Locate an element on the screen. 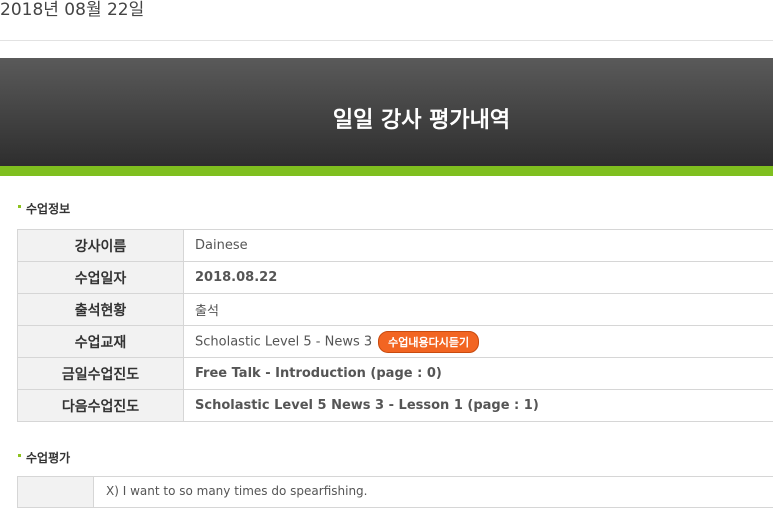  table-row: 수업교재 Scholastic Level 5 - News 3 수업내용다시듣기 is located at coordinates (395, 342).